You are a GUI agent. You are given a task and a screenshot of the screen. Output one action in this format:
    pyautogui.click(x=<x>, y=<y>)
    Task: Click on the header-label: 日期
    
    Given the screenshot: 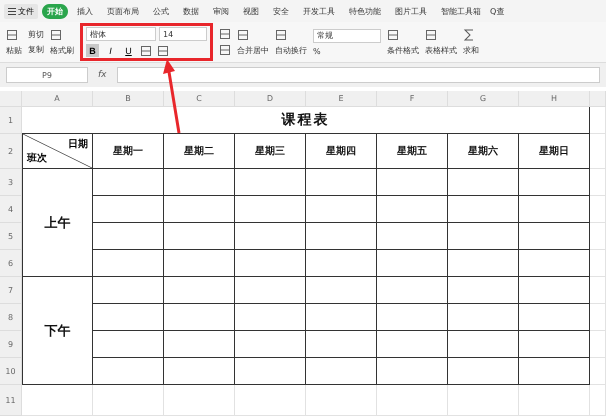 What is the action you would take?
    pyautogui.click(x=78, y=144)
    